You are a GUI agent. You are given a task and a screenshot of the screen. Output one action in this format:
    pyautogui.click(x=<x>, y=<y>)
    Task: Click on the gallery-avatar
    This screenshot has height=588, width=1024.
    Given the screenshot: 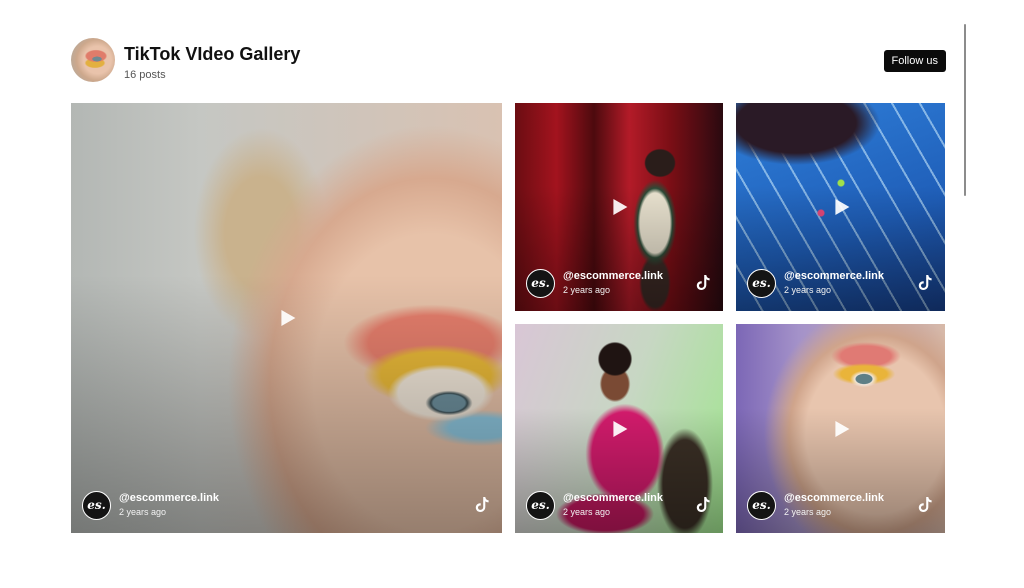 What is the action you would take?
    pyautogui.click(x=93, y=60)
    